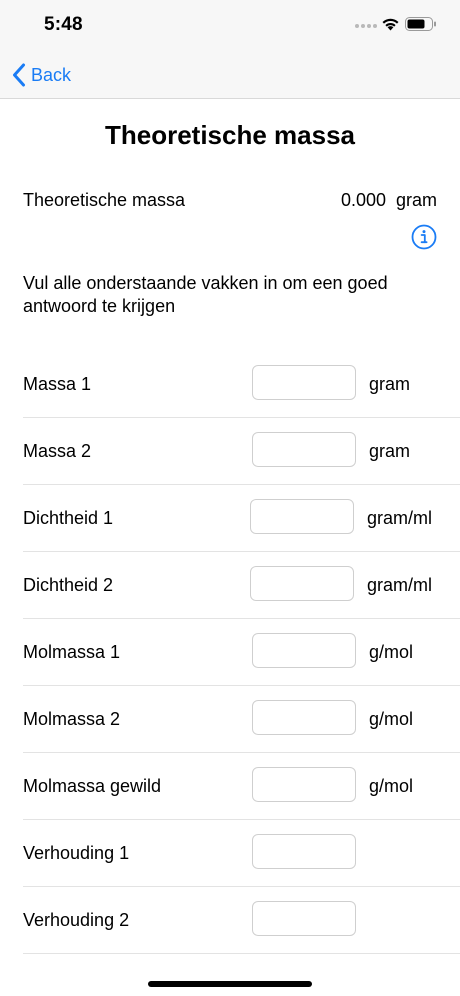 This screenshot has width=460, height=996. I want to click on dichtheid-2-input, so click(302, 583).